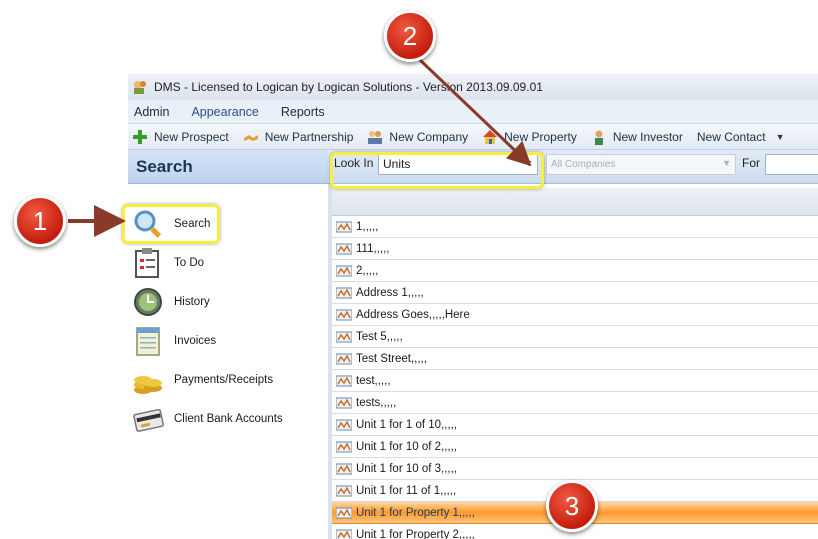 The width and height of the screenshot is (818, 539). Describe the element at coordinates (572, 506) in the screenshot. I see `callout-badge-3: 3` at that location.